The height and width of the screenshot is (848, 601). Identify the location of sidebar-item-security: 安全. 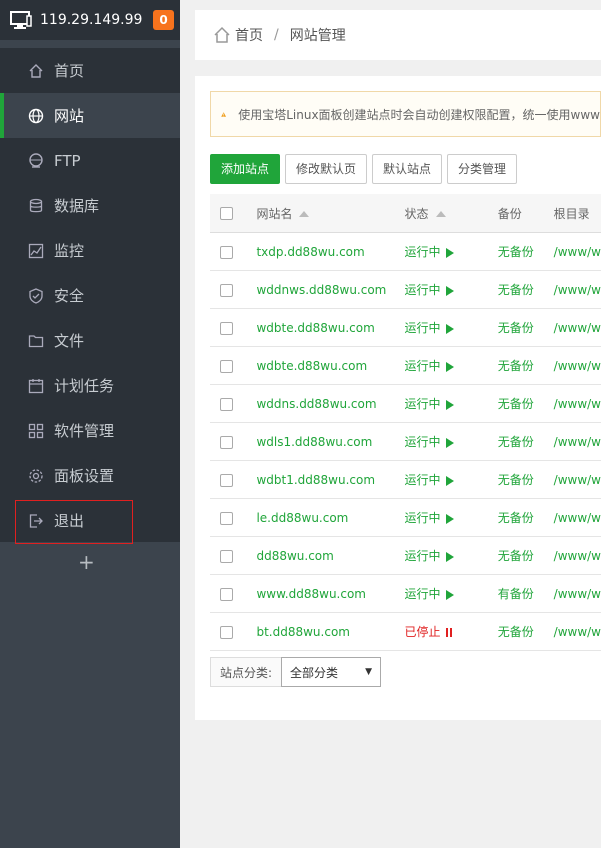
(90, 295).